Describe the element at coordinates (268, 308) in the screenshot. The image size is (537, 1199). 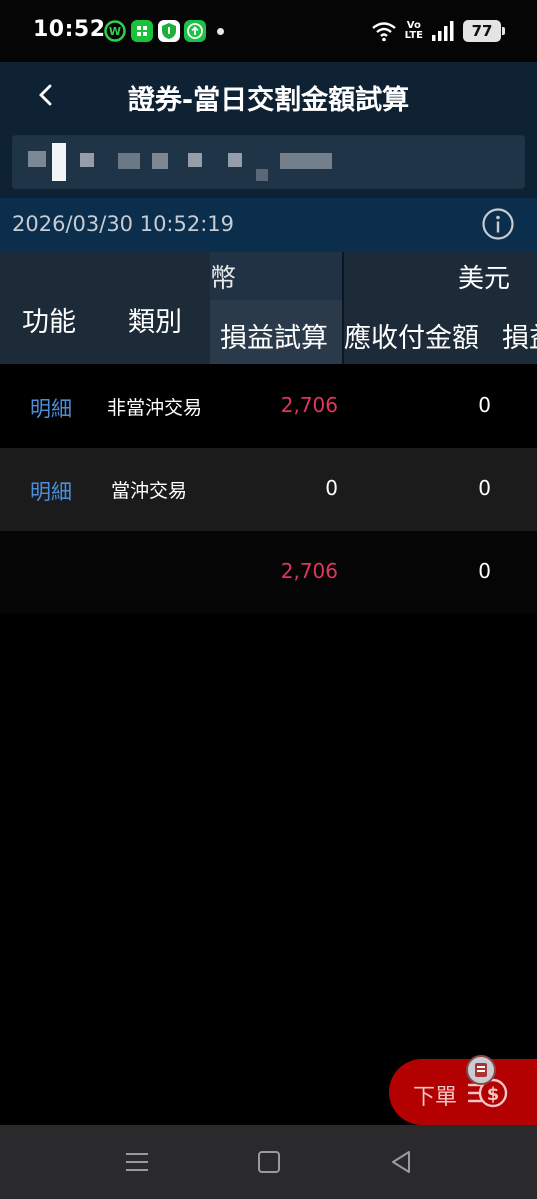
I see `table-header: 幣 美元 功能 類別 損益試算 應收付金額 損益` at that location.